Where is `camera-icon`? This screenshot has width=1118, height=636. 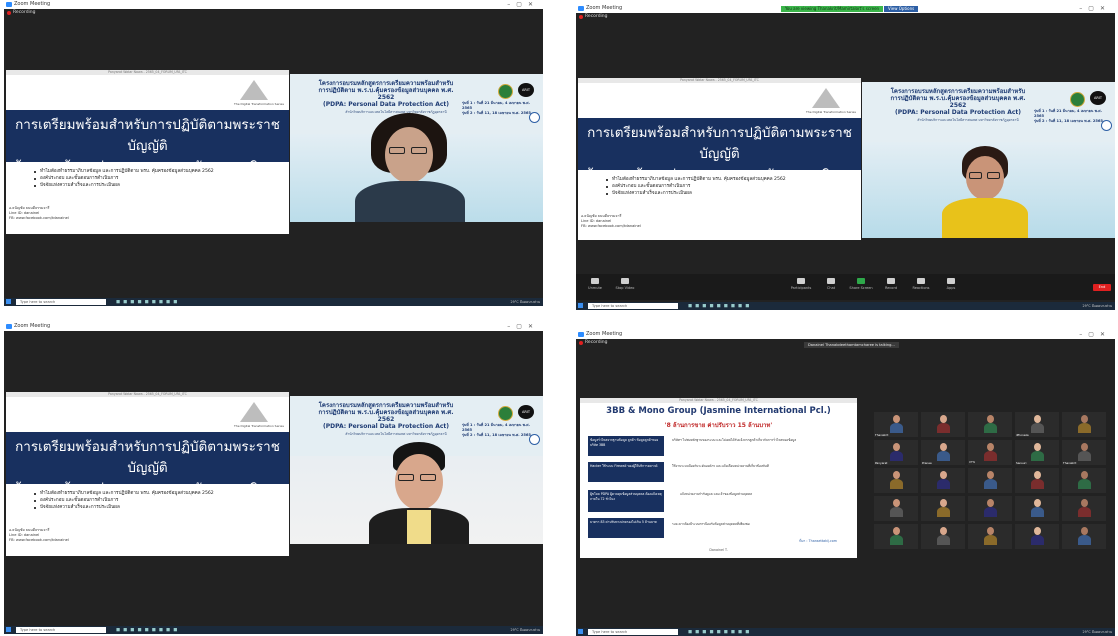
camera-icon is located at coordinates (625, 281).